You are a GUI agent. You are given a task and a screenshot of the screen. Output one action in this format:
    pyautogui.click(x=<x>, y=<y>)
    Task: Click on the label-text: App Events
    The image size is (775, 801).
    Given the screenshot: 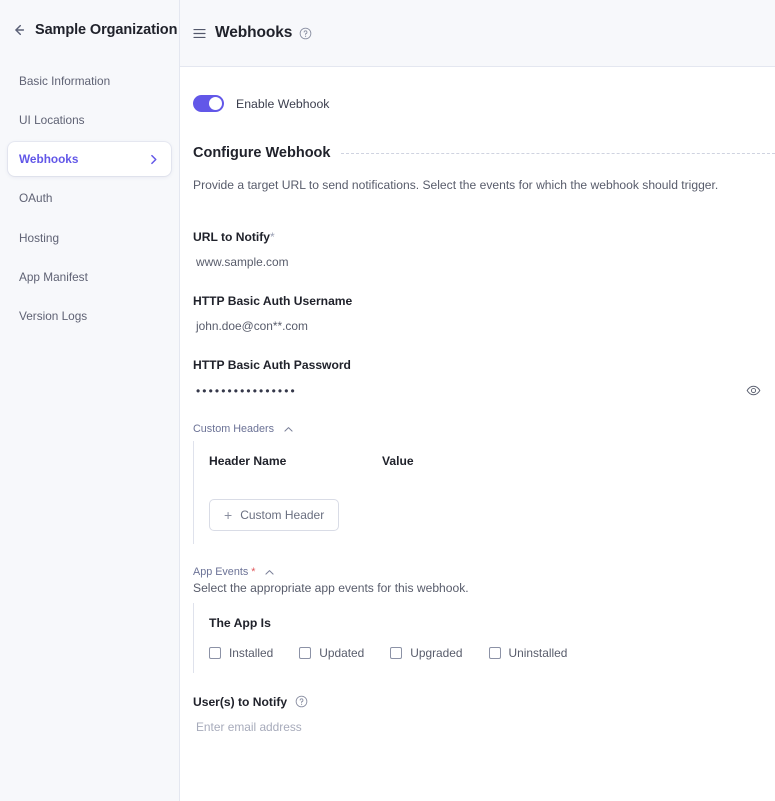 What is the action you would take?
    pyautogui.click(x=221, y=572)
    